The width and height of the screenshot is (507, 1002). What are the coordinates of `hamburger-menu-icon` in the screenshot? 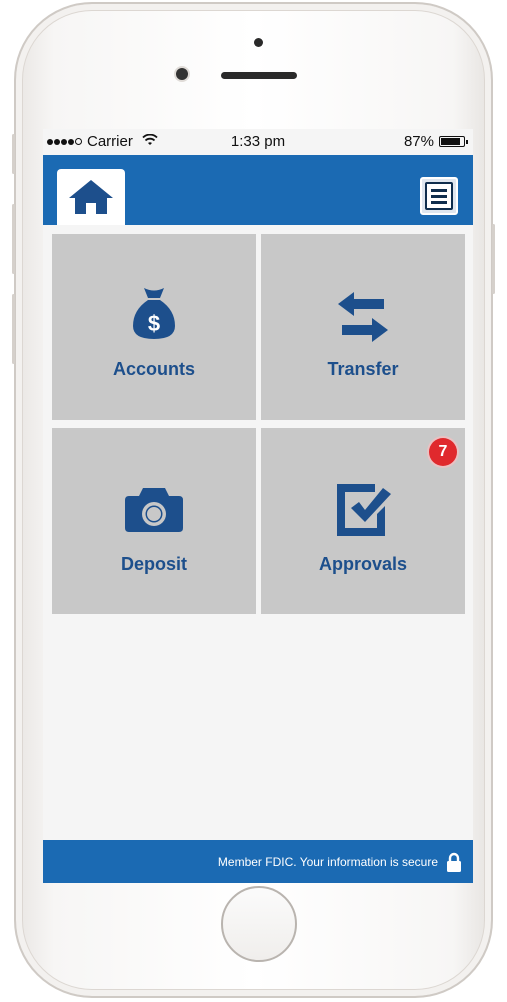 It's located at (439, 196).